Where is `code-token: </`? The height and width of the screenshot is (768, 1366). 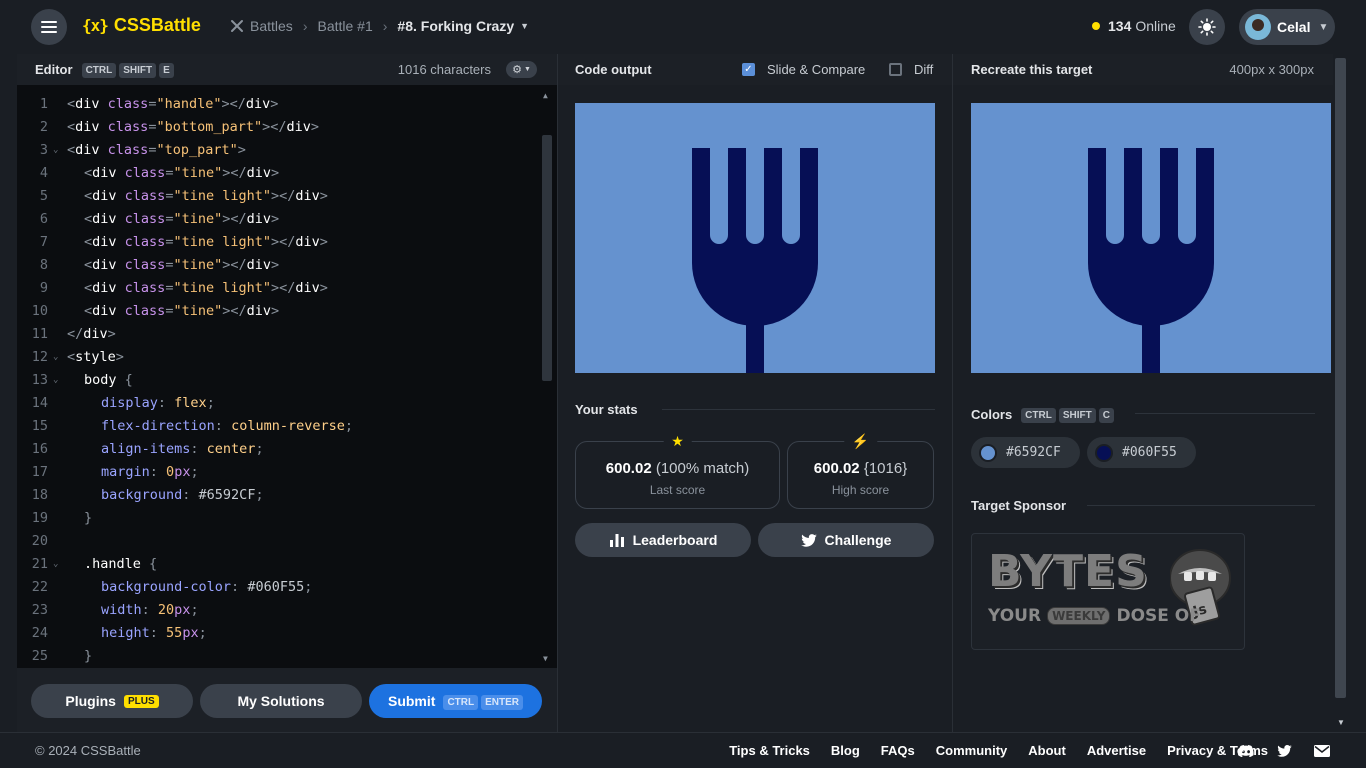 code-token: </ is located at coordinates (75, 333).